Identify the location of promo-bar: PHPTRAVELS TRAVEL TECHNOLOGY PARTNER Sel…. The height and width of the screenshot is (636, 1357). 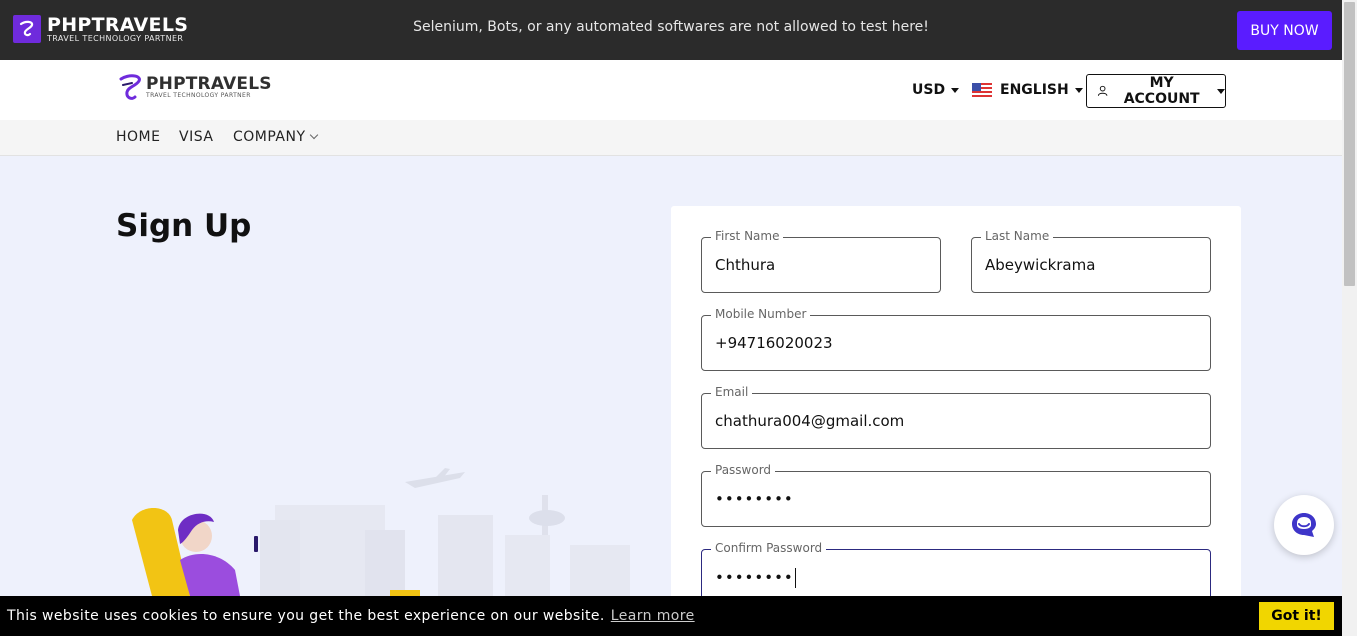
(671, 30).